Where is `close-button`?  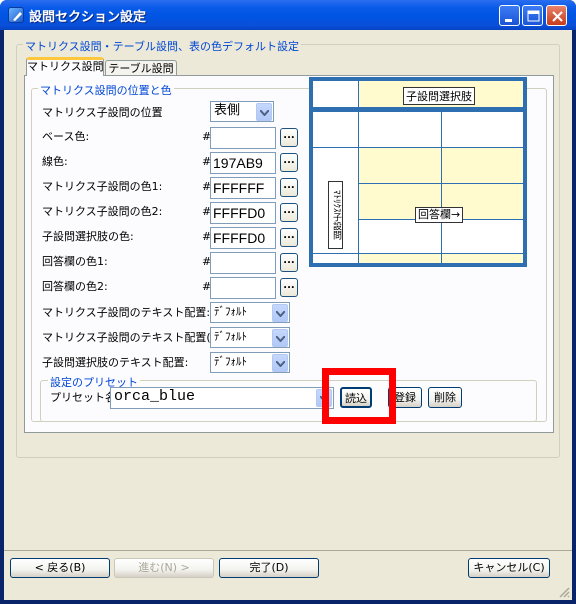
close-button is located at coordinates (556, 15).